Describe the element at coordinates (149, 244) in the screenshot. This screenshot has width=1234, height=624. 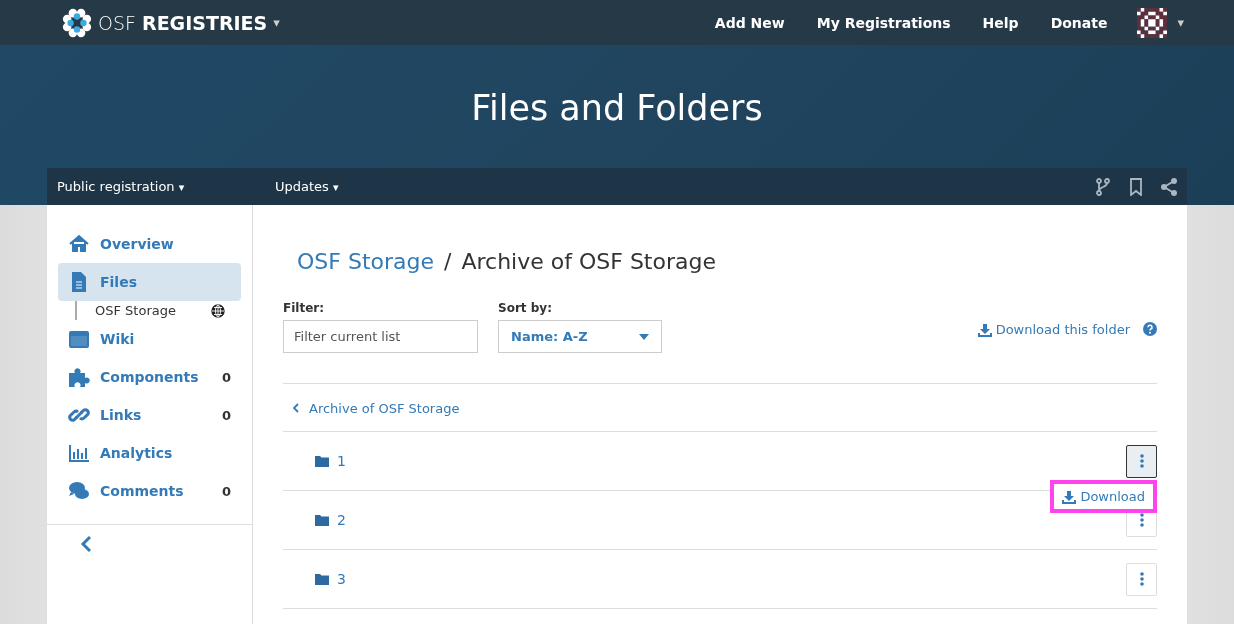
I see `sidebar-item: Overview` at that location.